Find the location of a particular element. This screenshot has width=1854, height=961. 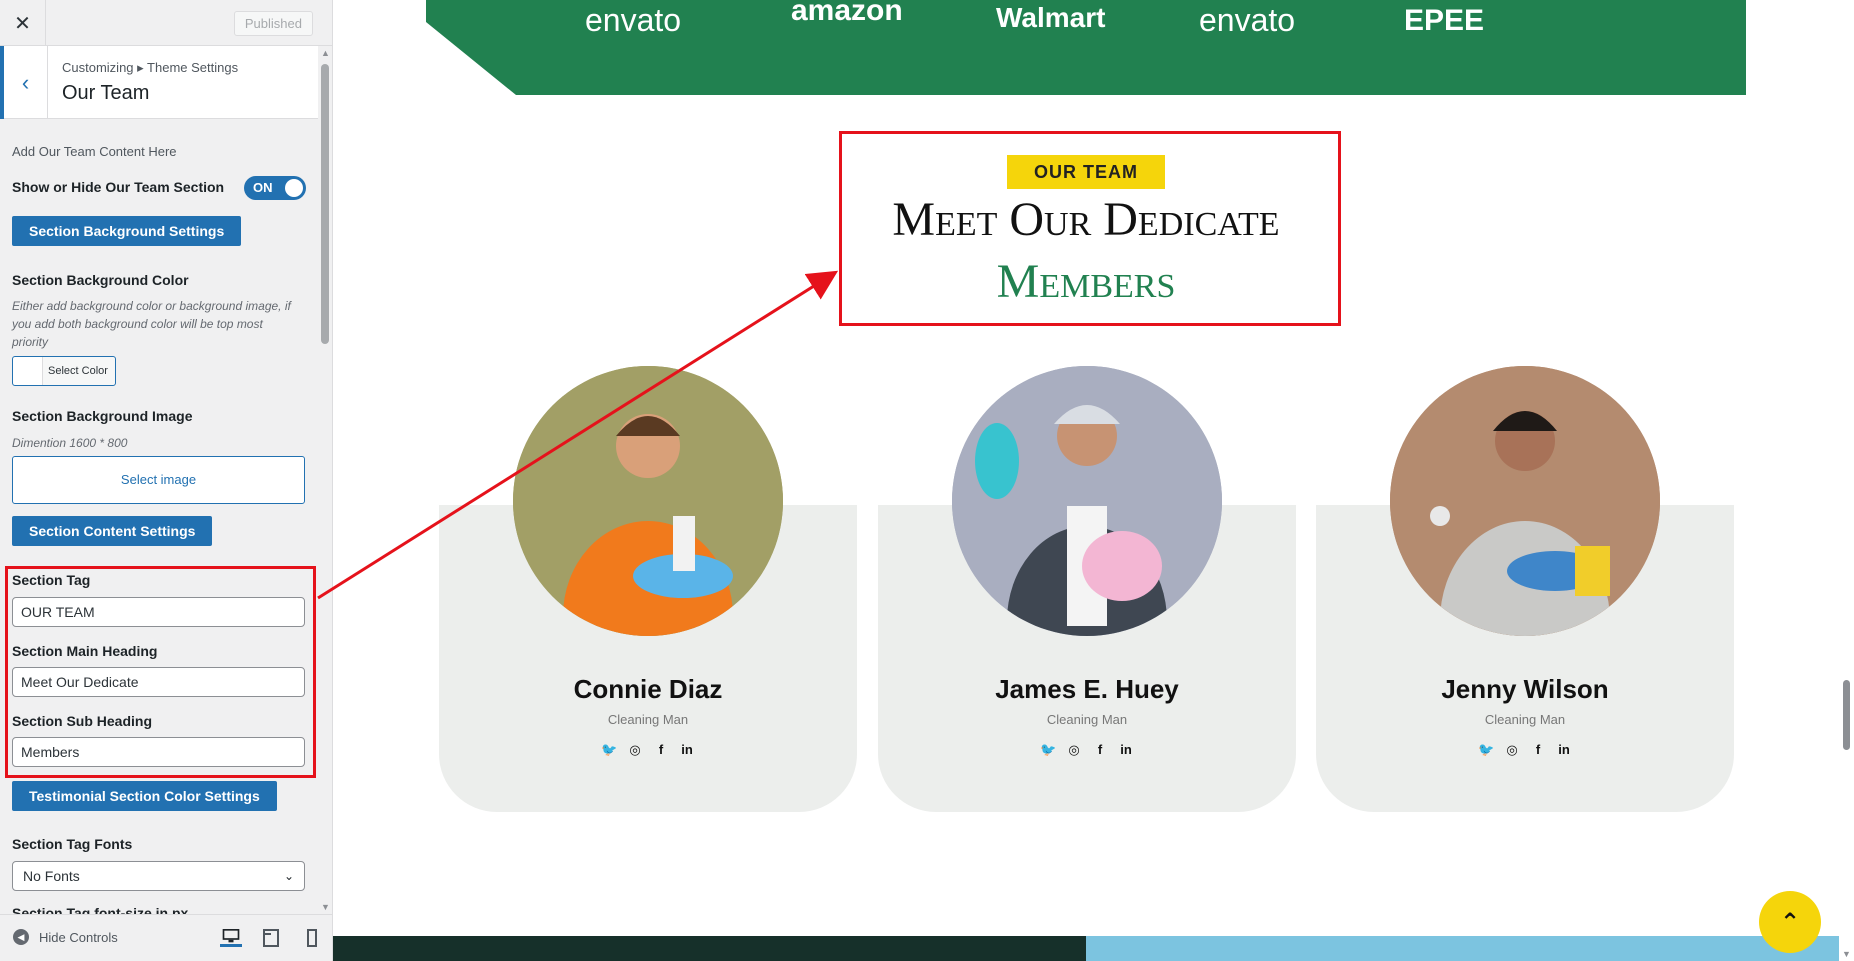

tag-fonts-select: No Fonts ⌄ is located at coordinates (158, 876).